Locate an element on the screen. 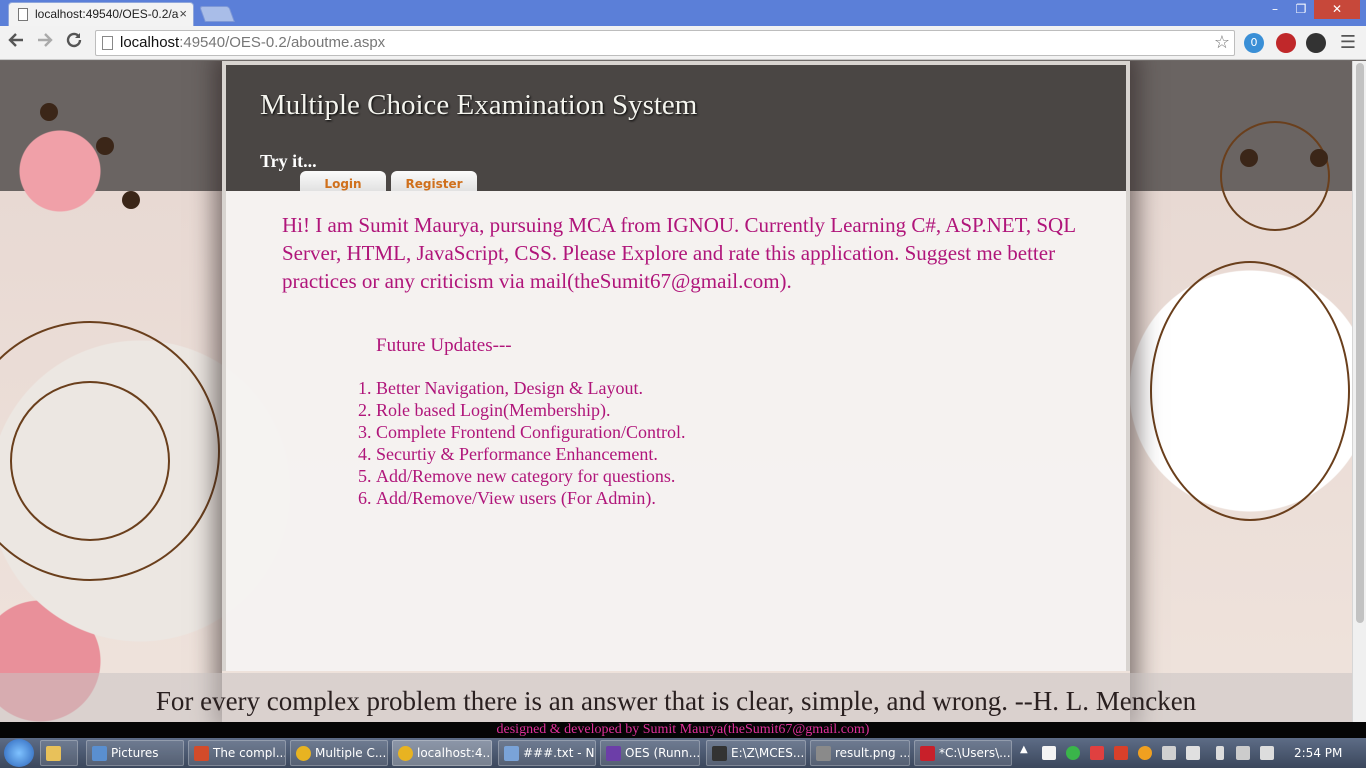  start-button is located at coordinates (19, 753).